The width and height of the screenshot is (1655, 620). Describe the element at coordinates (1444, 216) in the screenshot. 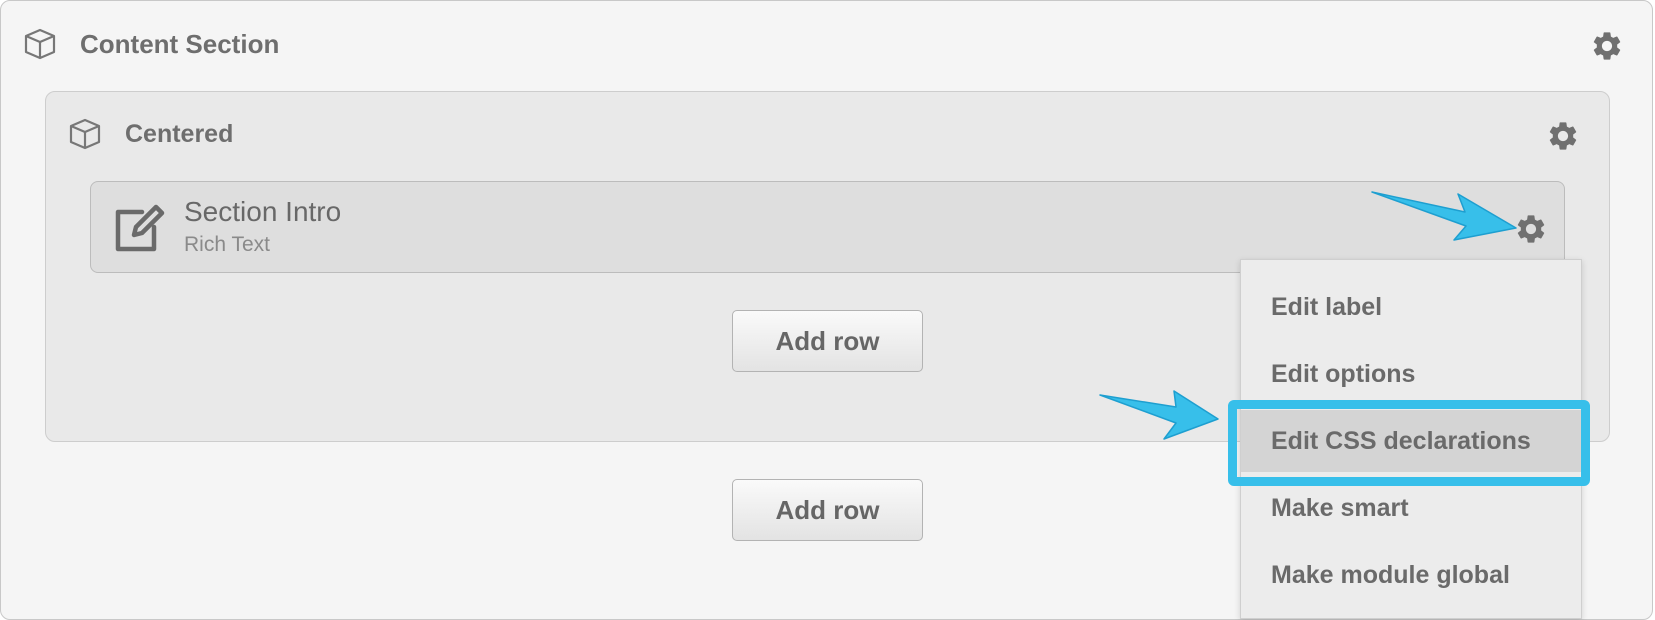

I see `arrow-annotation-gear` at that location.